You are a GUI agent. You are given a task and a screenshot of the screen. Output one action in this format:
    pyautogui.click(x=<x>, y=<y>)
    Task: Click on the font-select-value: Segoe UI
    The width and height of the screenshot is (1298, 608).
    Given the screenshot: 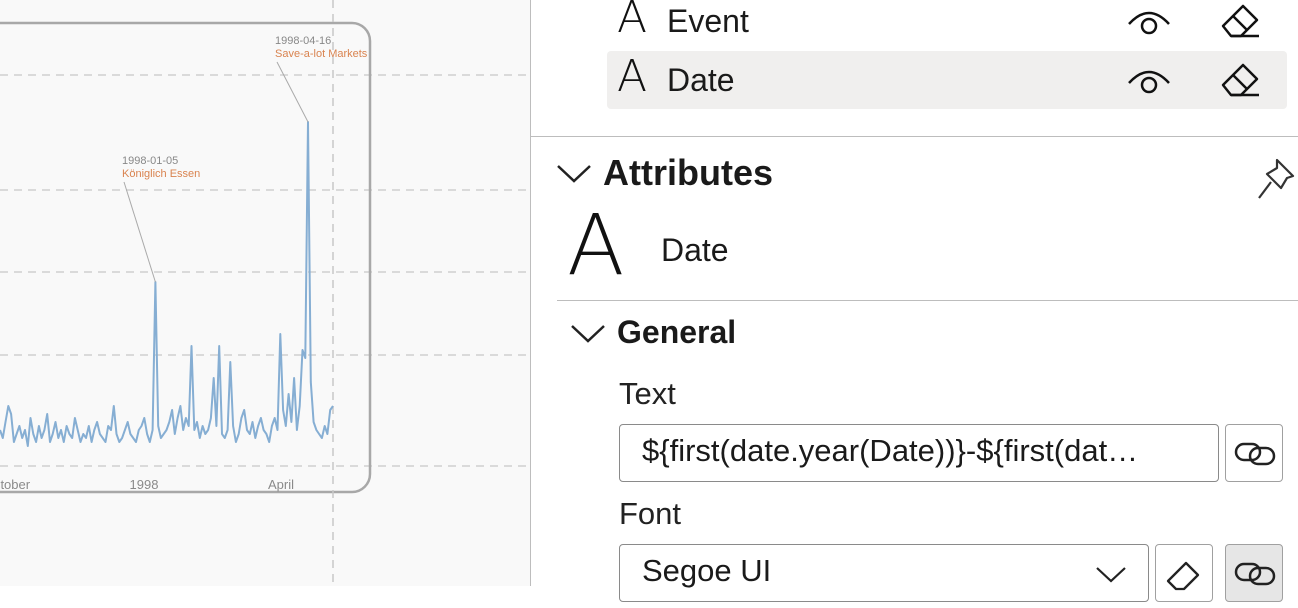 What is the action you would take?
    pyautogui.click(x=707, y=570)
    